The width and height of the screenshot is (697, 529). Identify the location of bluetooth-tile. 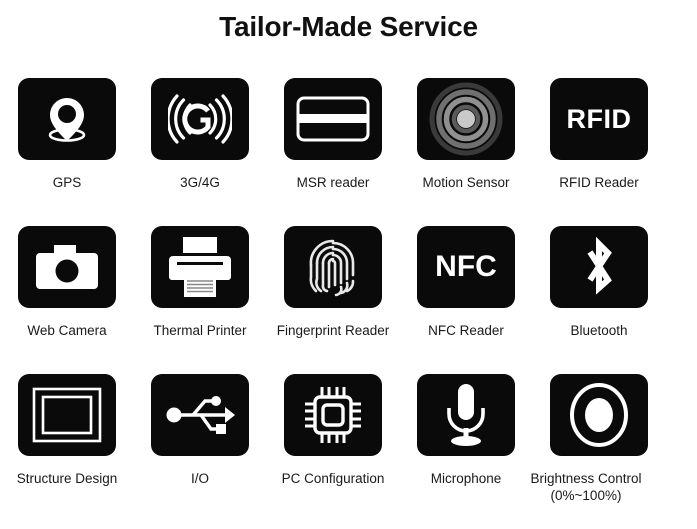
(599, 267).